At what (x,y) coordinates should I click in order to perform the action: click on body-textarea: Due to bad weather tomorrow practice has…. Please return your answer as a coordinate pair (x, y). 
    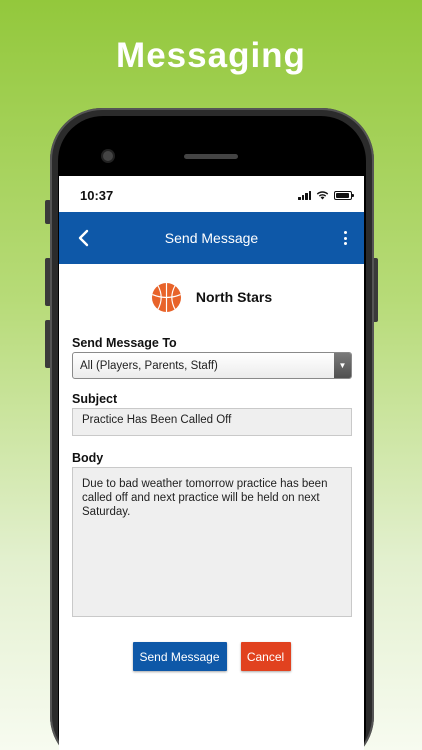
    Looking at the image, I should click on (212, 542).